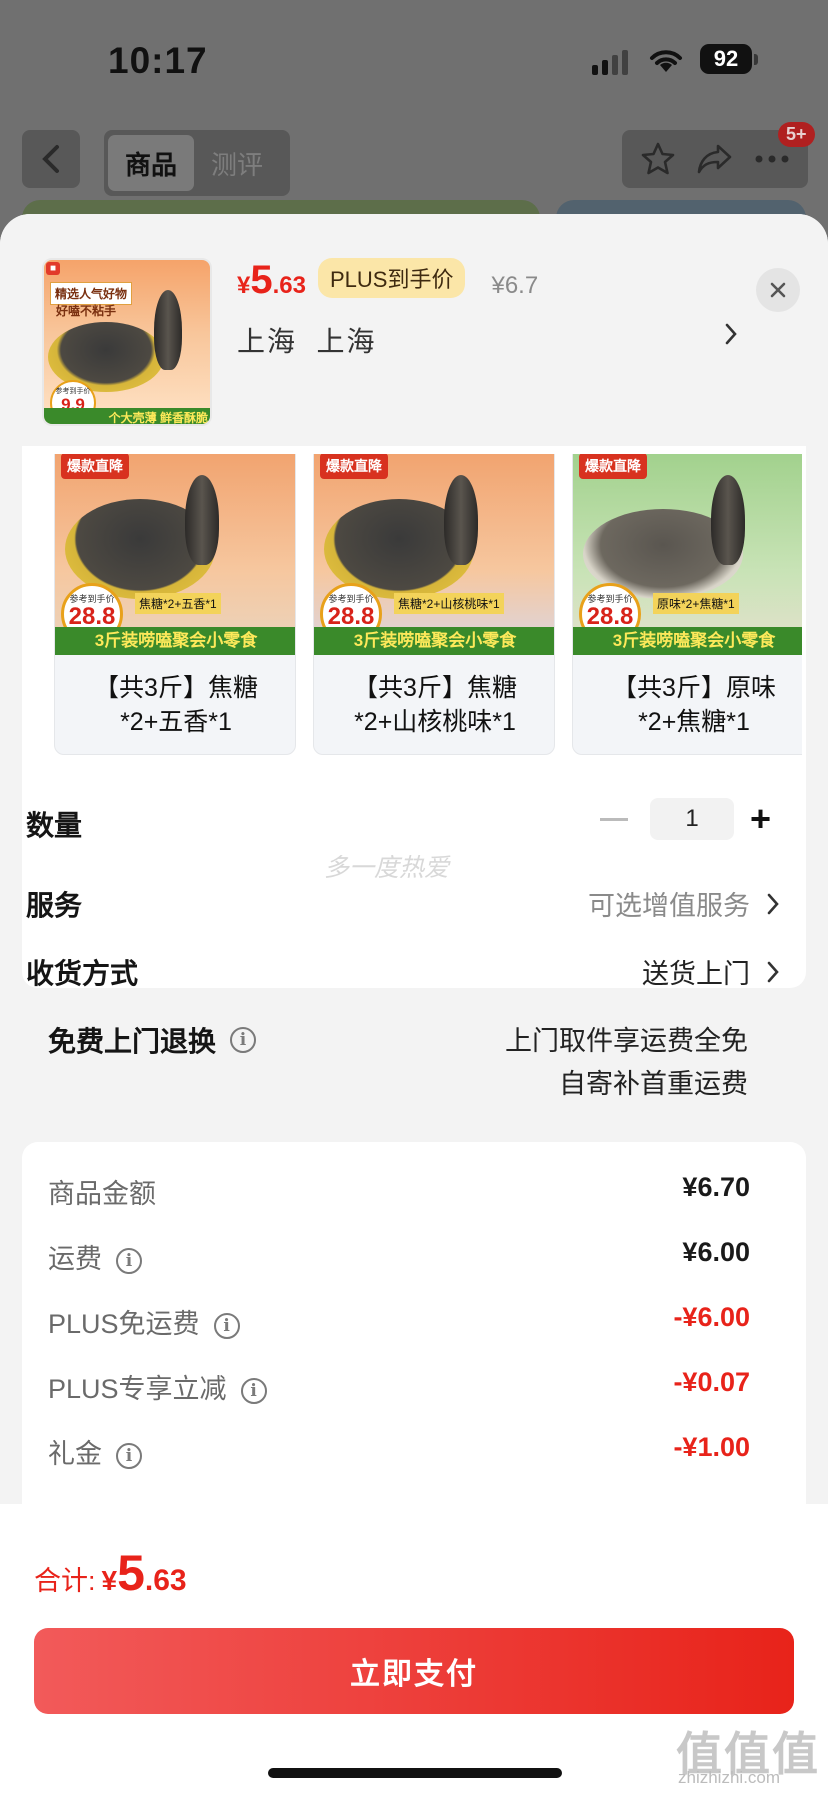 The width and height of the screenshot is (828, 1796). I want to click on variant-image-caption: 原味*2+焦糖*1, so click(696, 603).